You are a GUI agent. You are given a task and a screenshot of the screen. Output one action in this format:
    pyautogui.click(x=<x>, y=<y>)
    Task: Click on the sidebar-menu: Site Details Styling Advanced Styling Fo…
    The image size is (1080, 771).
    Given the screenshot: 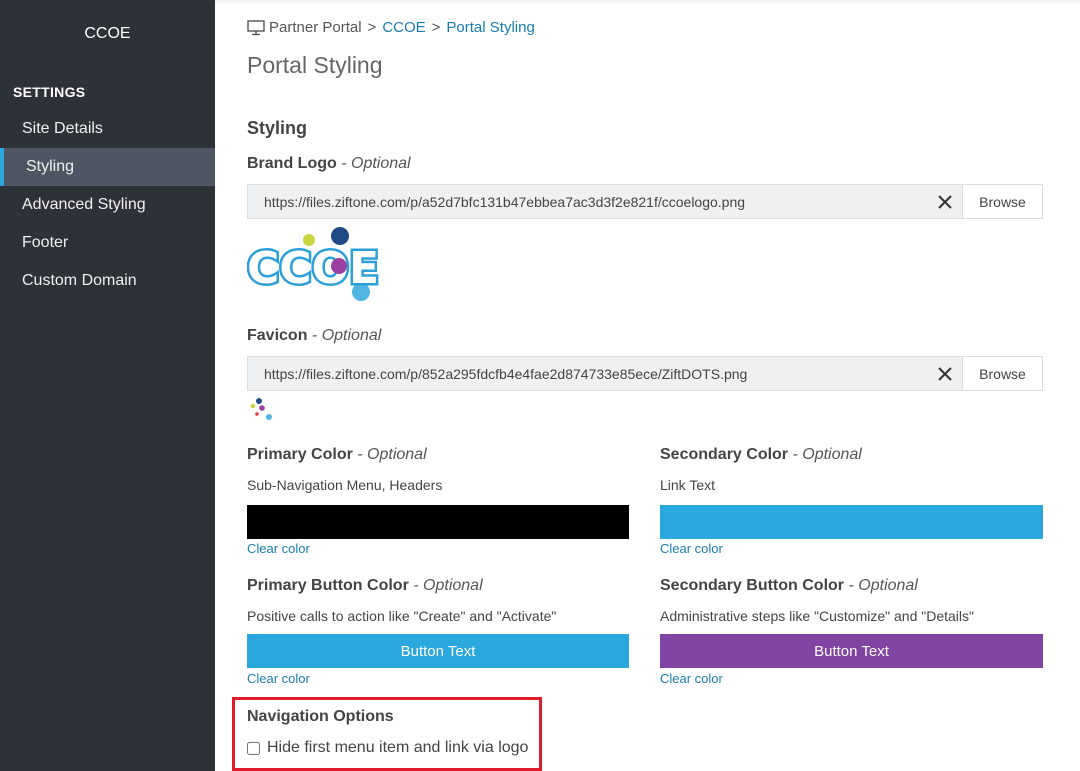 What is the action you would take?
    pyautogui.click(x=107, y=205)
    